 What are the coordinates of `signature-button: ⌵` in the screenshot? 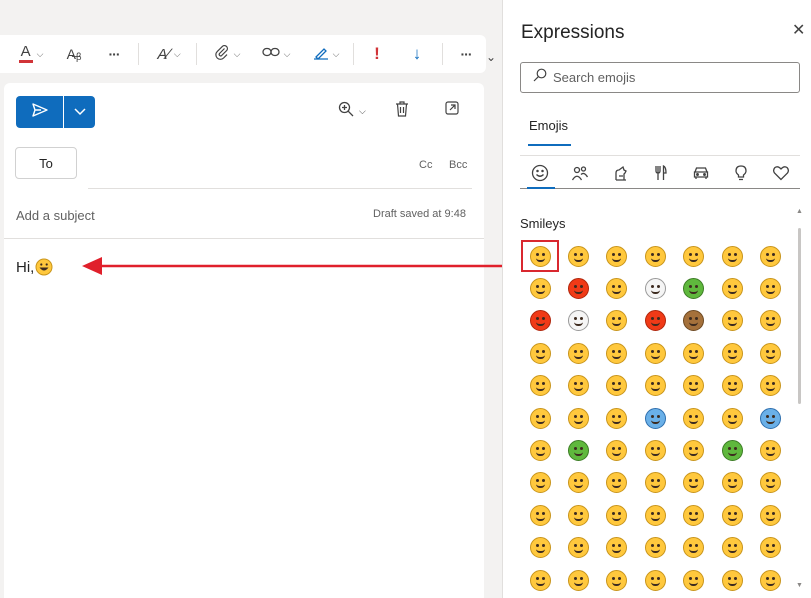 It's located at (326, 54).